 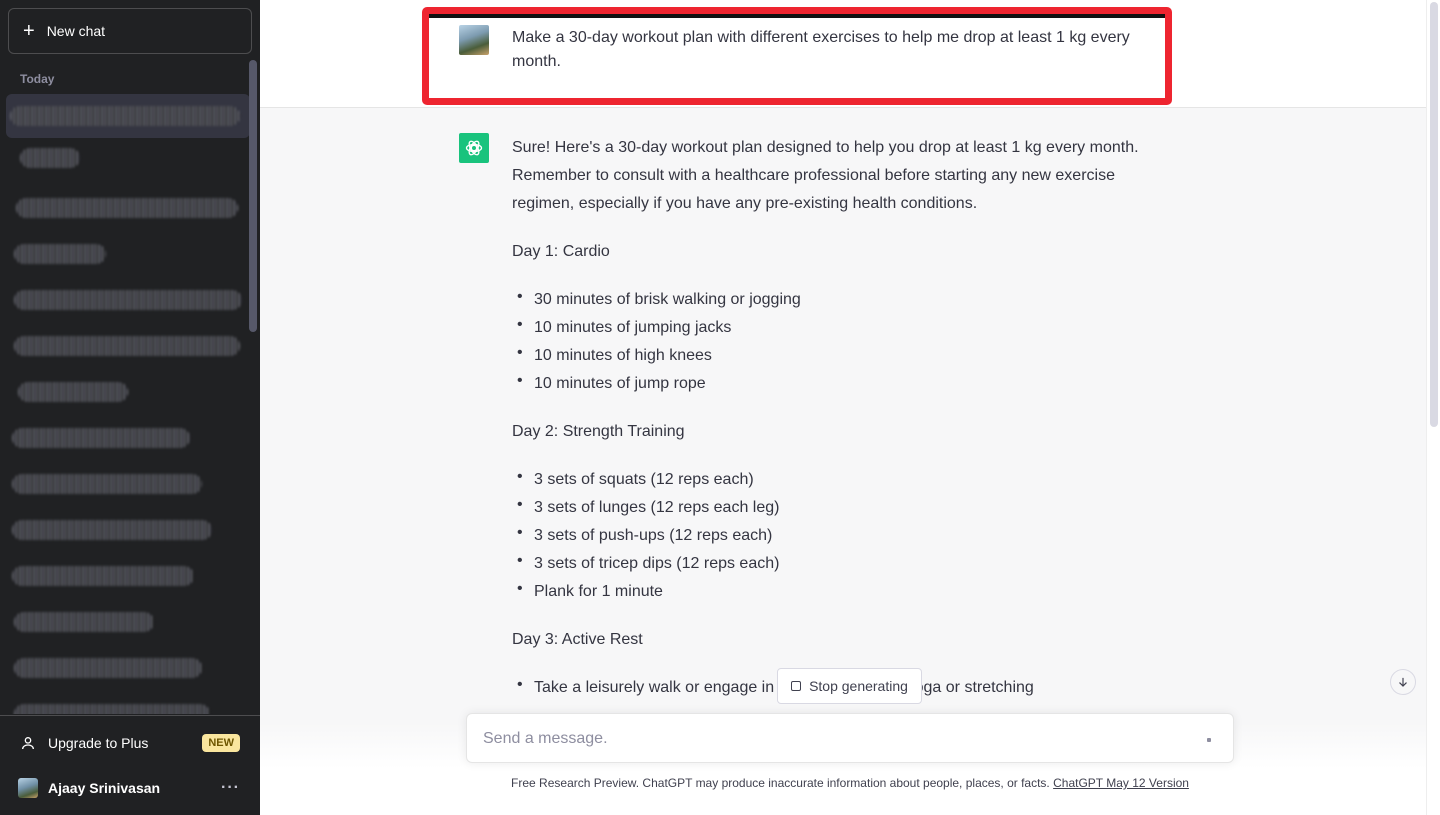 What do you see at coordinates (28, 743) in the screenshot?
I see `user-icon` at bounding box center [28, 743].